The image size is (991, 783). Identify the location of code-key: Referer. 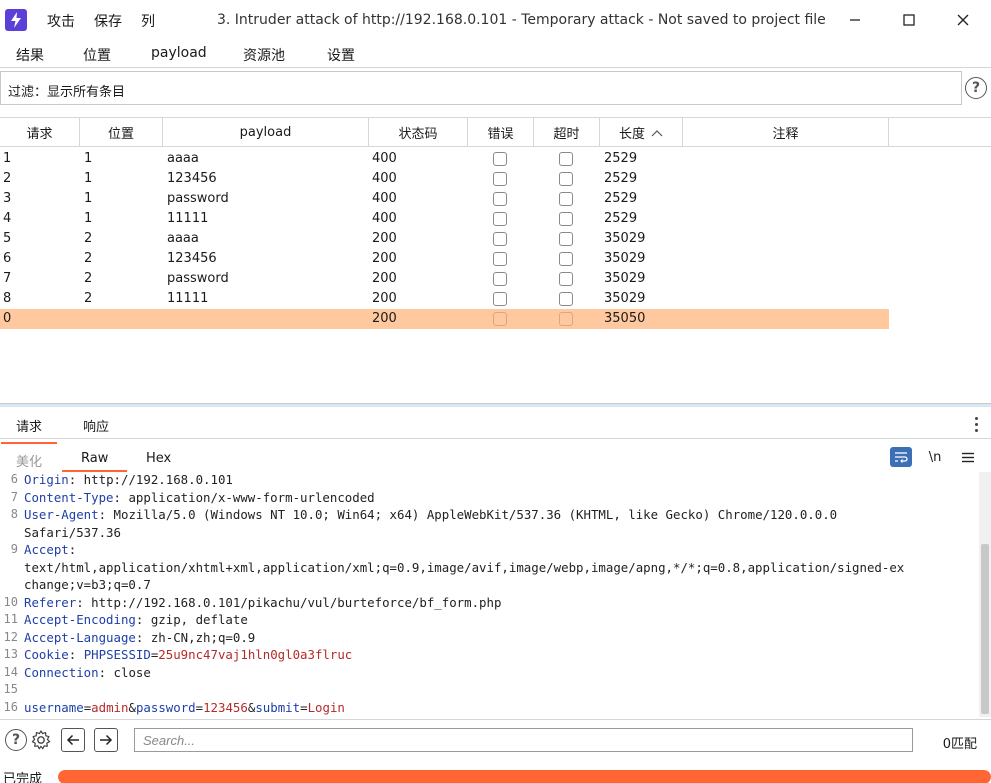
(50, 602).